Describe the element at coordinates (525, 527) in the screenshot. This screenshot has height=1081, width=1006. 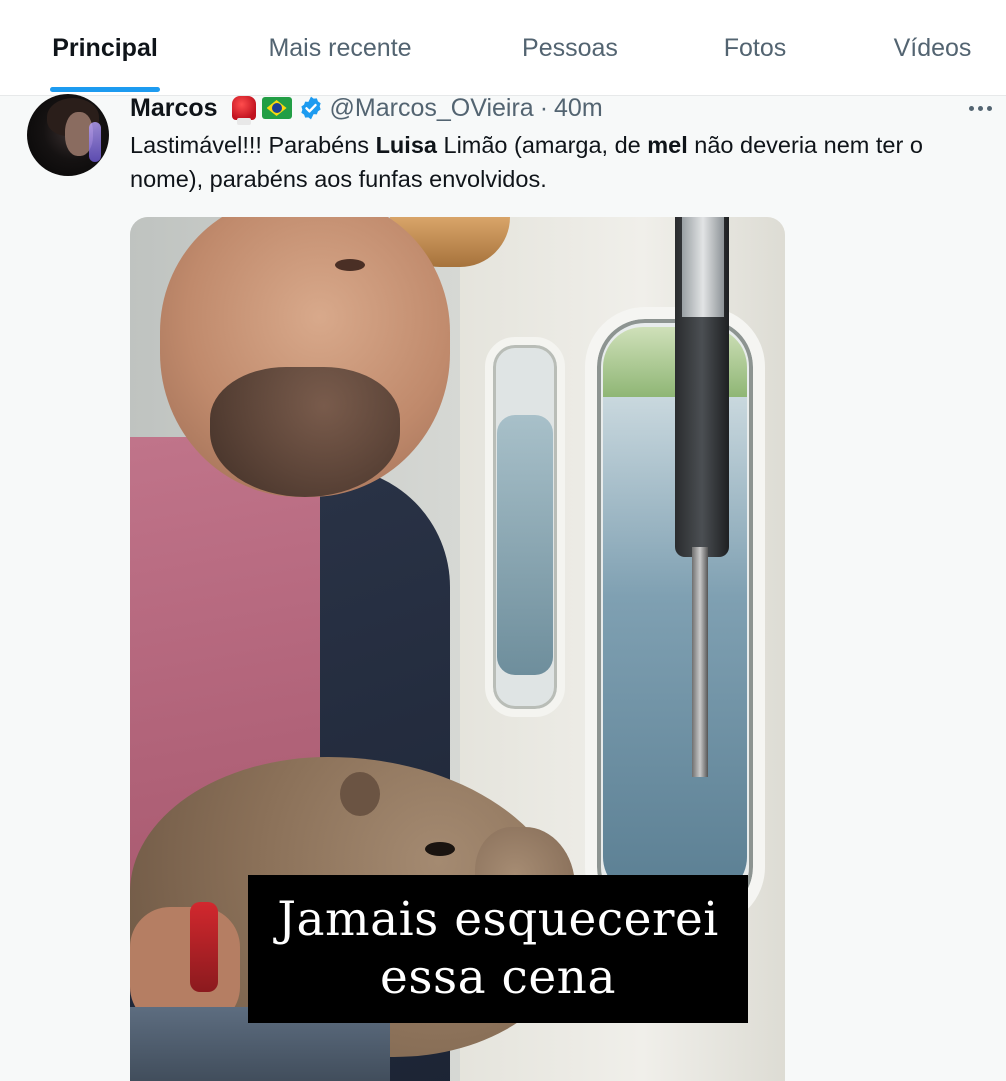
I see `cabin-window-small` at that location.